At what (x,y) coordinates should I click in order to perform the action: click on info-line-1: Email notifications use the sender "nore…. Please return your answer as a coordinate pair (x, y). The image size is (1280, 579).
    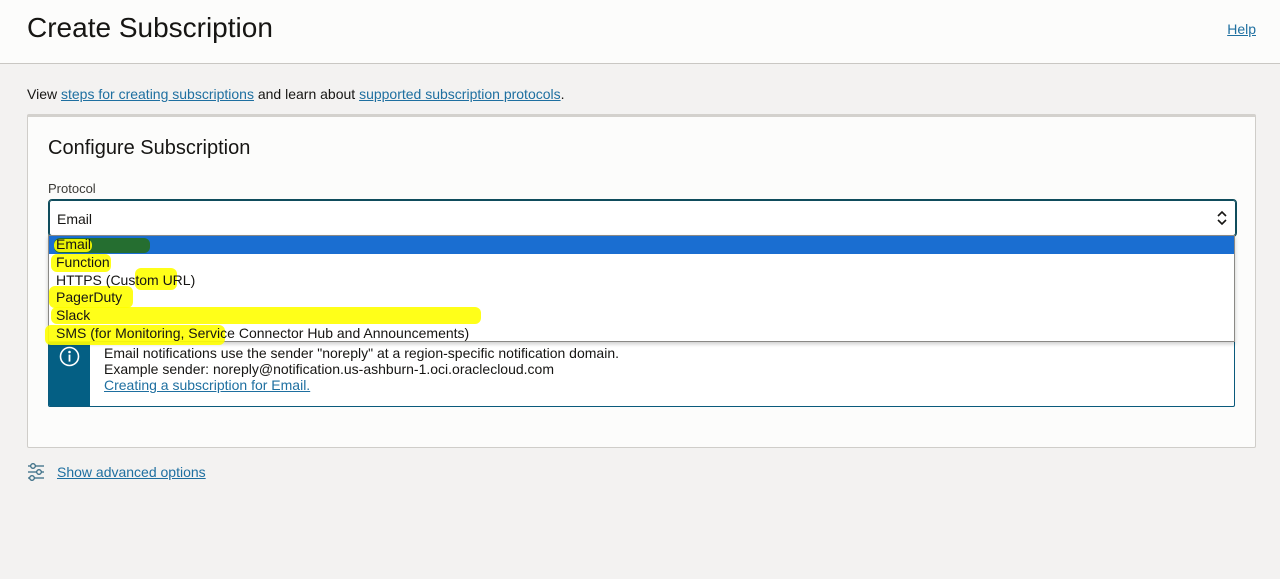
    Looking at the image, I should click on (361, 353).